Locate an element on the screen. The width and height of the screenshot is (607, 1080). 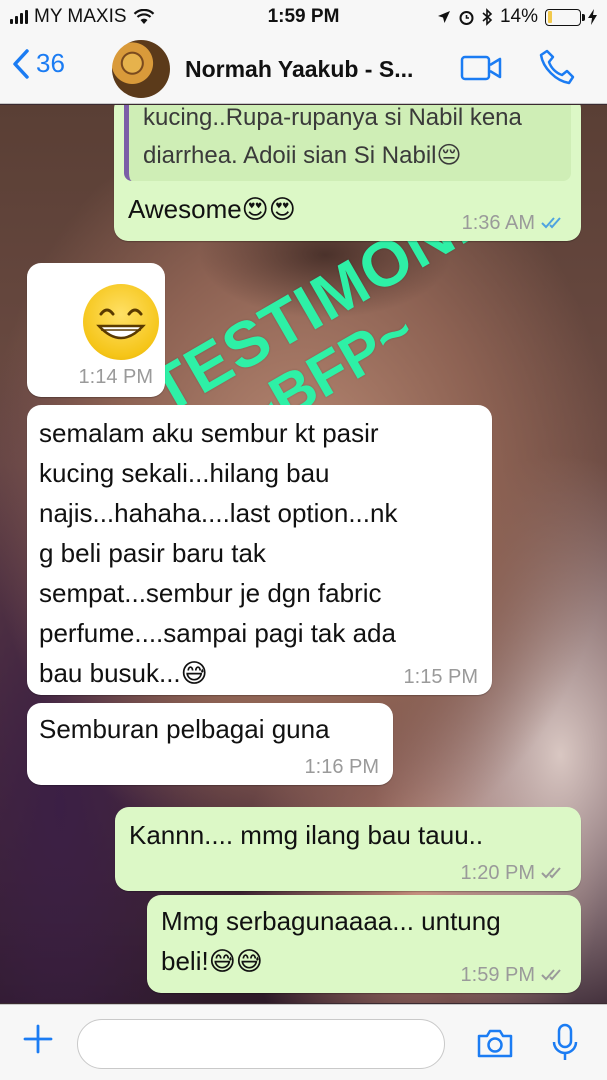
message-input is located at coordinates (261, 1044).